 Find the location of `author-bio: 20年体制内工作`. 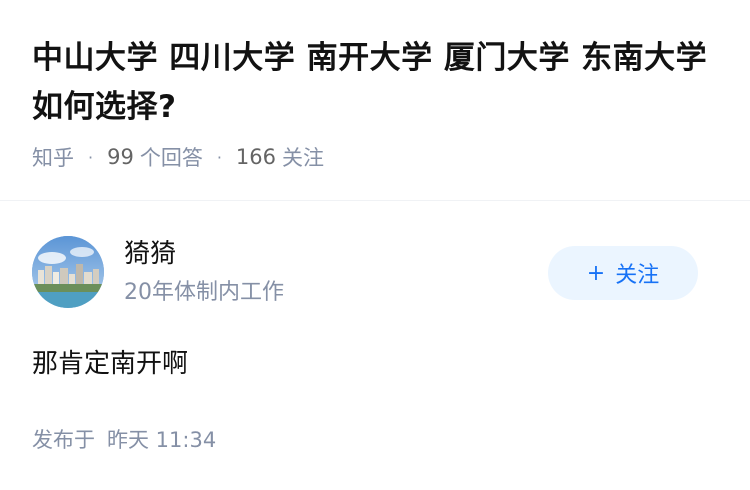

author-bio: 20年体制内工作 is located at coordinates (204, 292).